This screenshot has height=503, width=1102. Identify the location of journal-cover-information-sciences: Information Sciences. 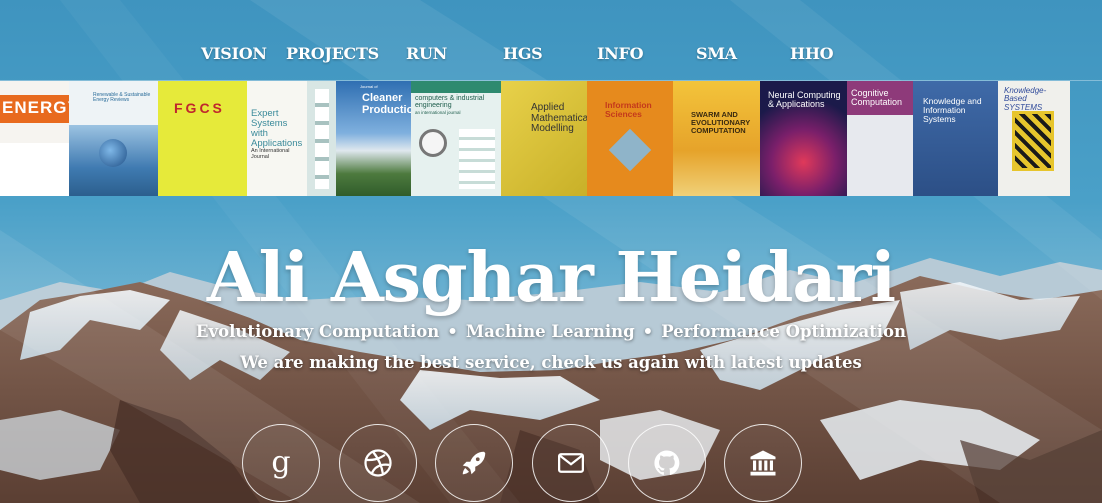
(630, 138).